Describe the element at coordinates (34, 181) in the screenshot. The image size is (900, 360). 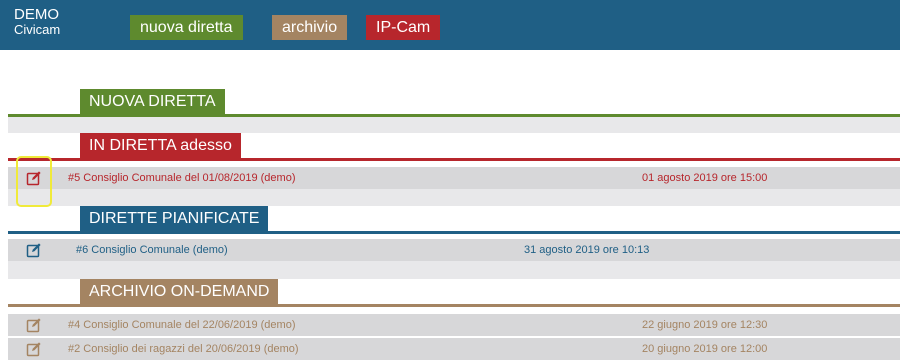
I see `highlight-box` at that location.